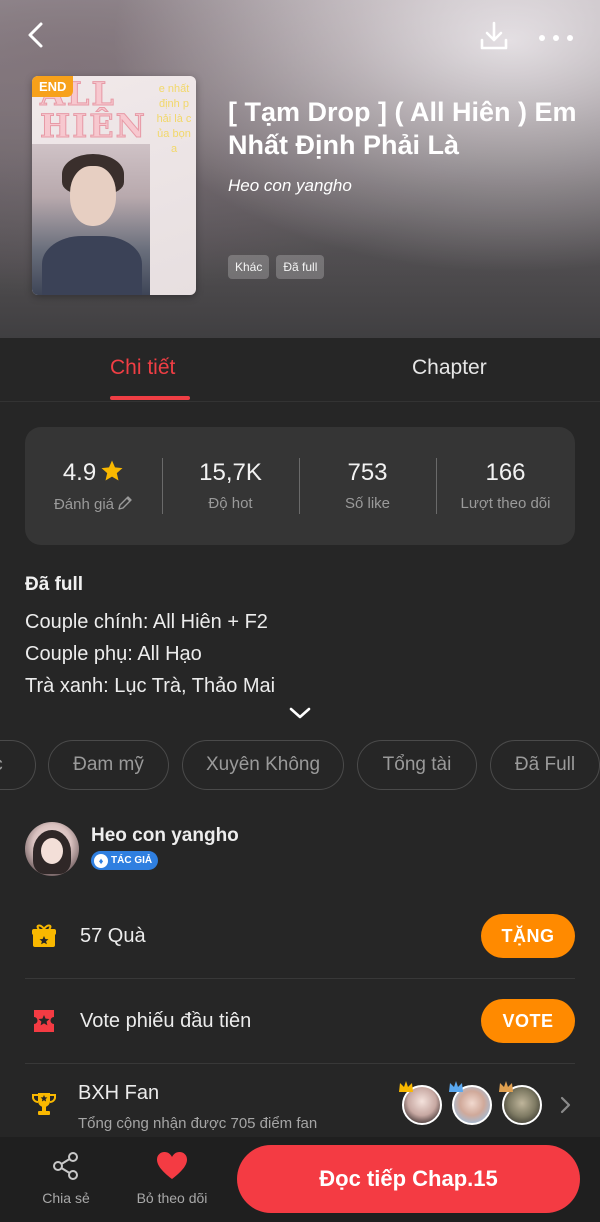 The image size is (600, 1222). Describe the element at coordinates (565, 1105) in the screenshot. I see `chevron-right-icon` at that location.